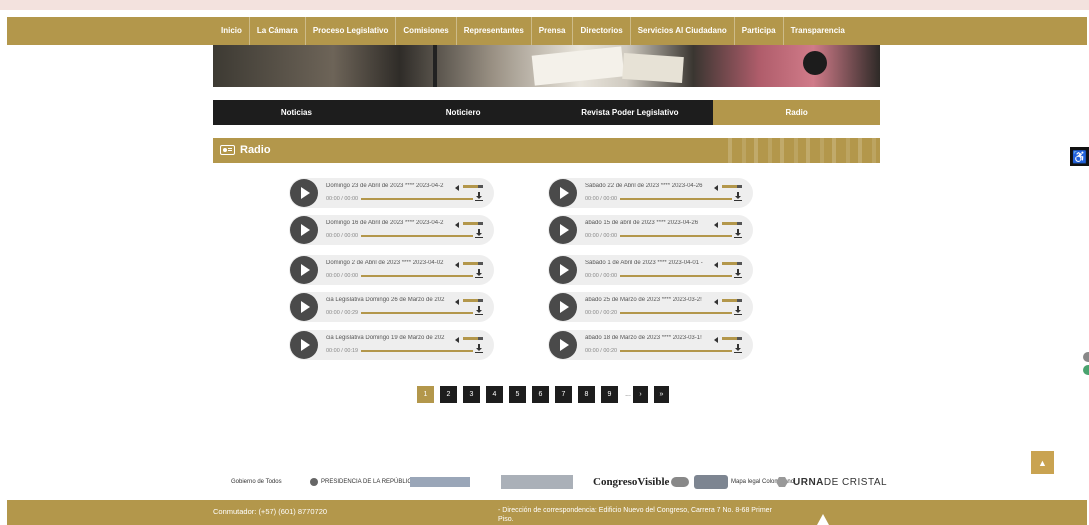 This screenshot has height=525, width=1089. Describe the element at coordinates (1086, 364) in the screenshot. I see `side-widget` at that location.